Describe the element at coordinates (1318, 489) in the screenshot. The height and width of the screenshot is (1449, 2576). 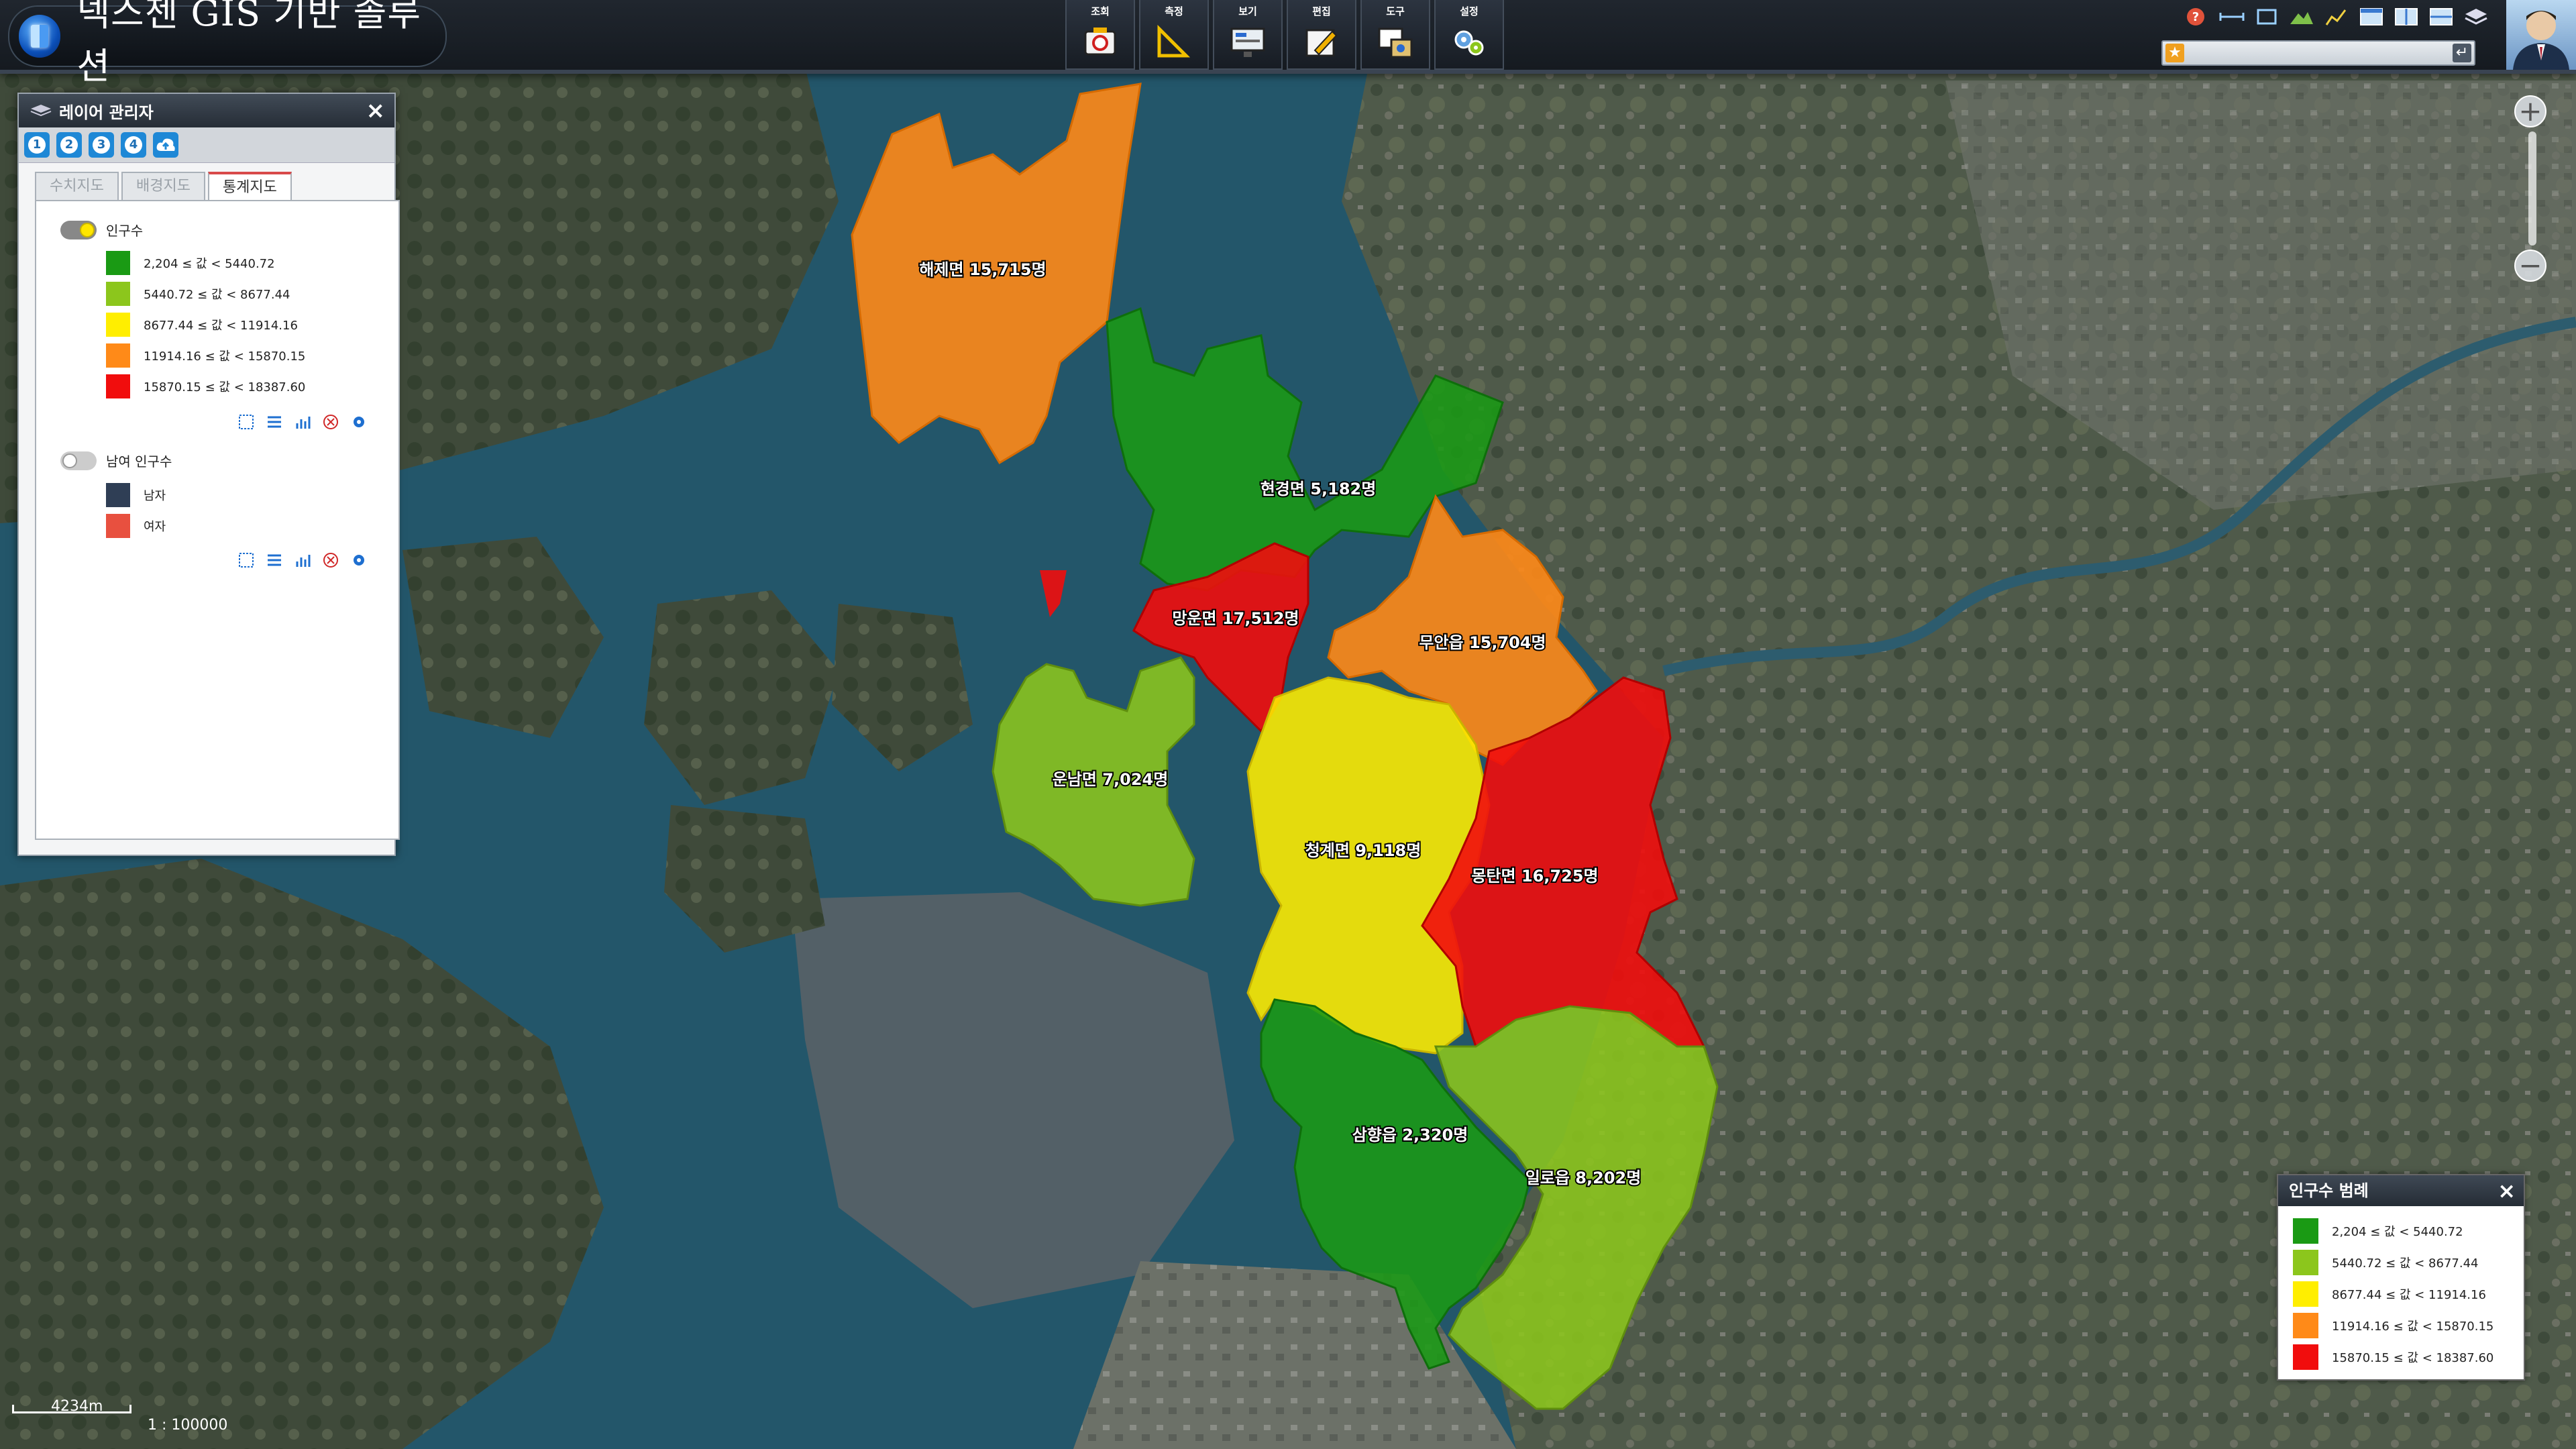
I see `region-label-hyeongyeong: 현경면 5,182명` at that location.